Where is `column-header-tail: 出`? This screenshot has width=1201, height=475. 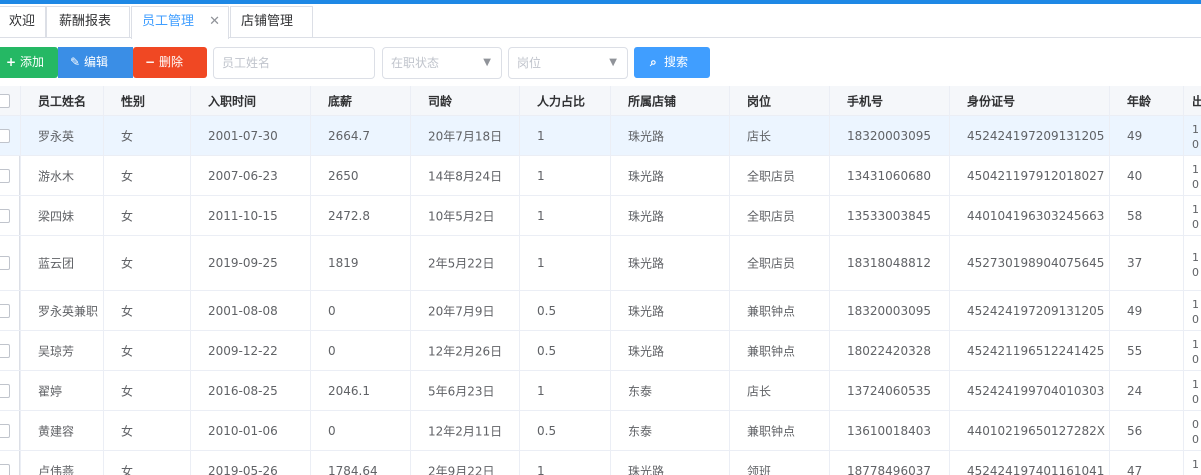 column-header-tail: 出 is located at coordinates (1192, 100).